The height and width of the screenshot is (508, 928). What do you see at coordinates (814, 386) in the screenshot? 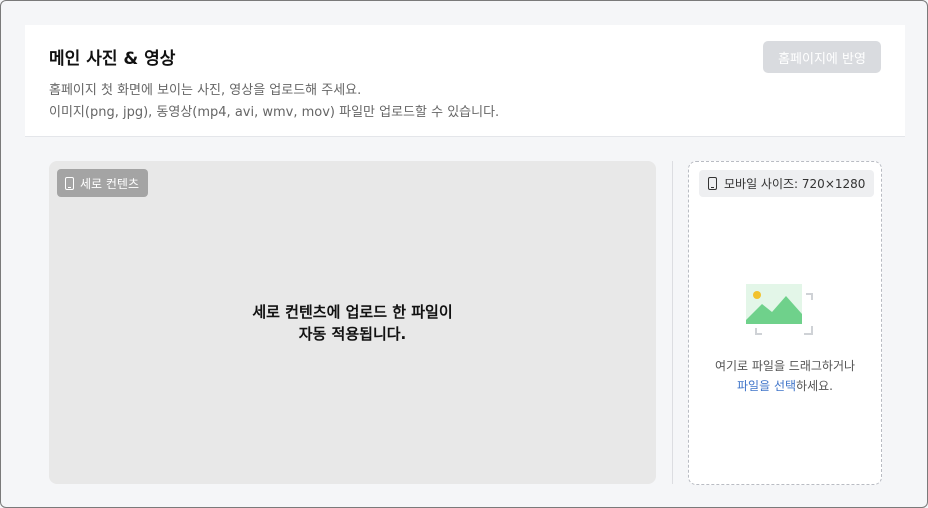
I see `select-suffix: 하세요.` at bounding box center [814, 386].